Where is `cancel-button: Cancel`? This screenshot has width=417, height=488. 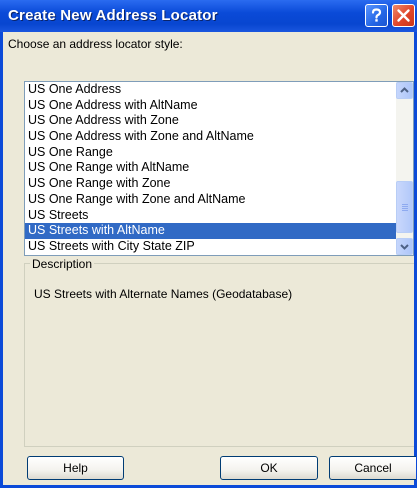 cancel-button: Cancel is located at coordinates (372, 468).